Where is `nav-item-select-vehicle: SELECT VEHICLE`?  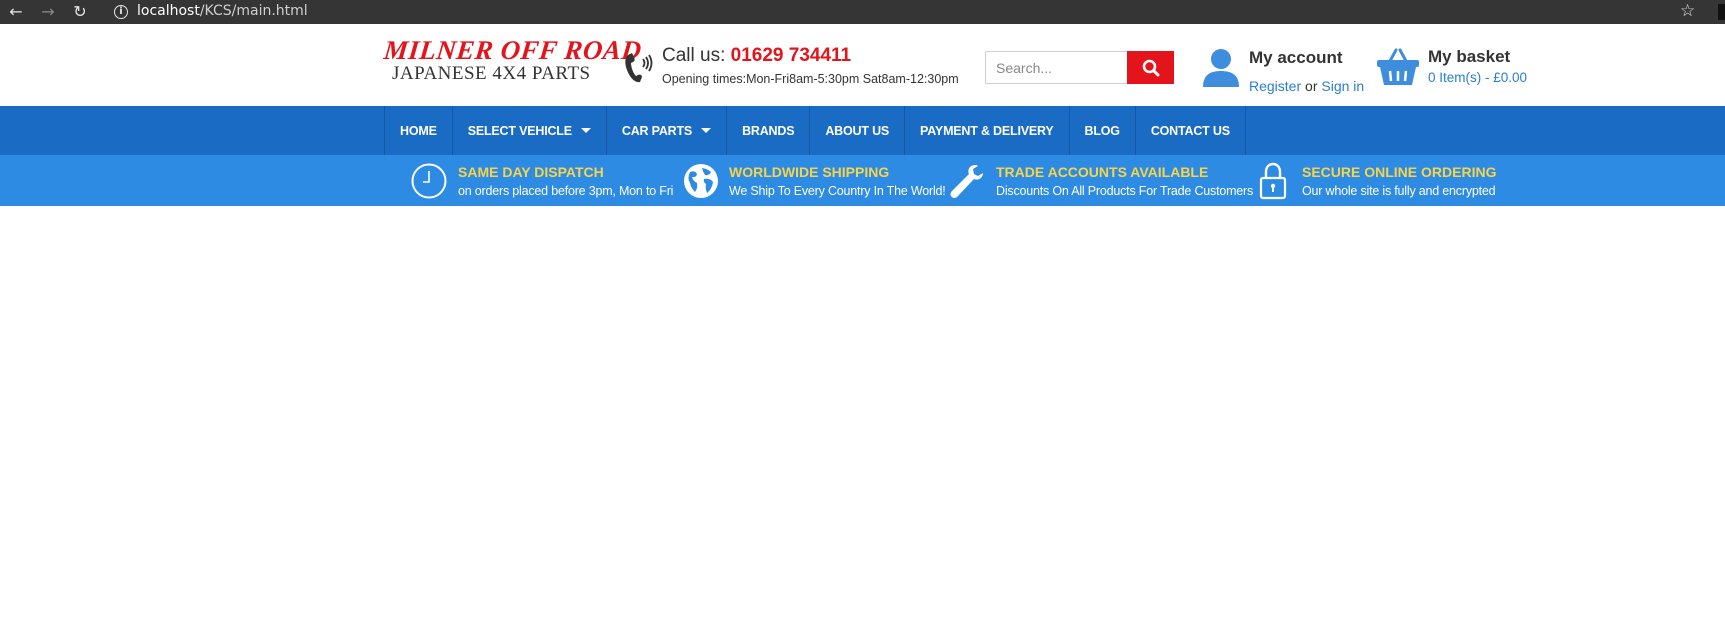 nav-item-select-vehicle: SELECT VEHICLE is located at coordinates (530, 130).